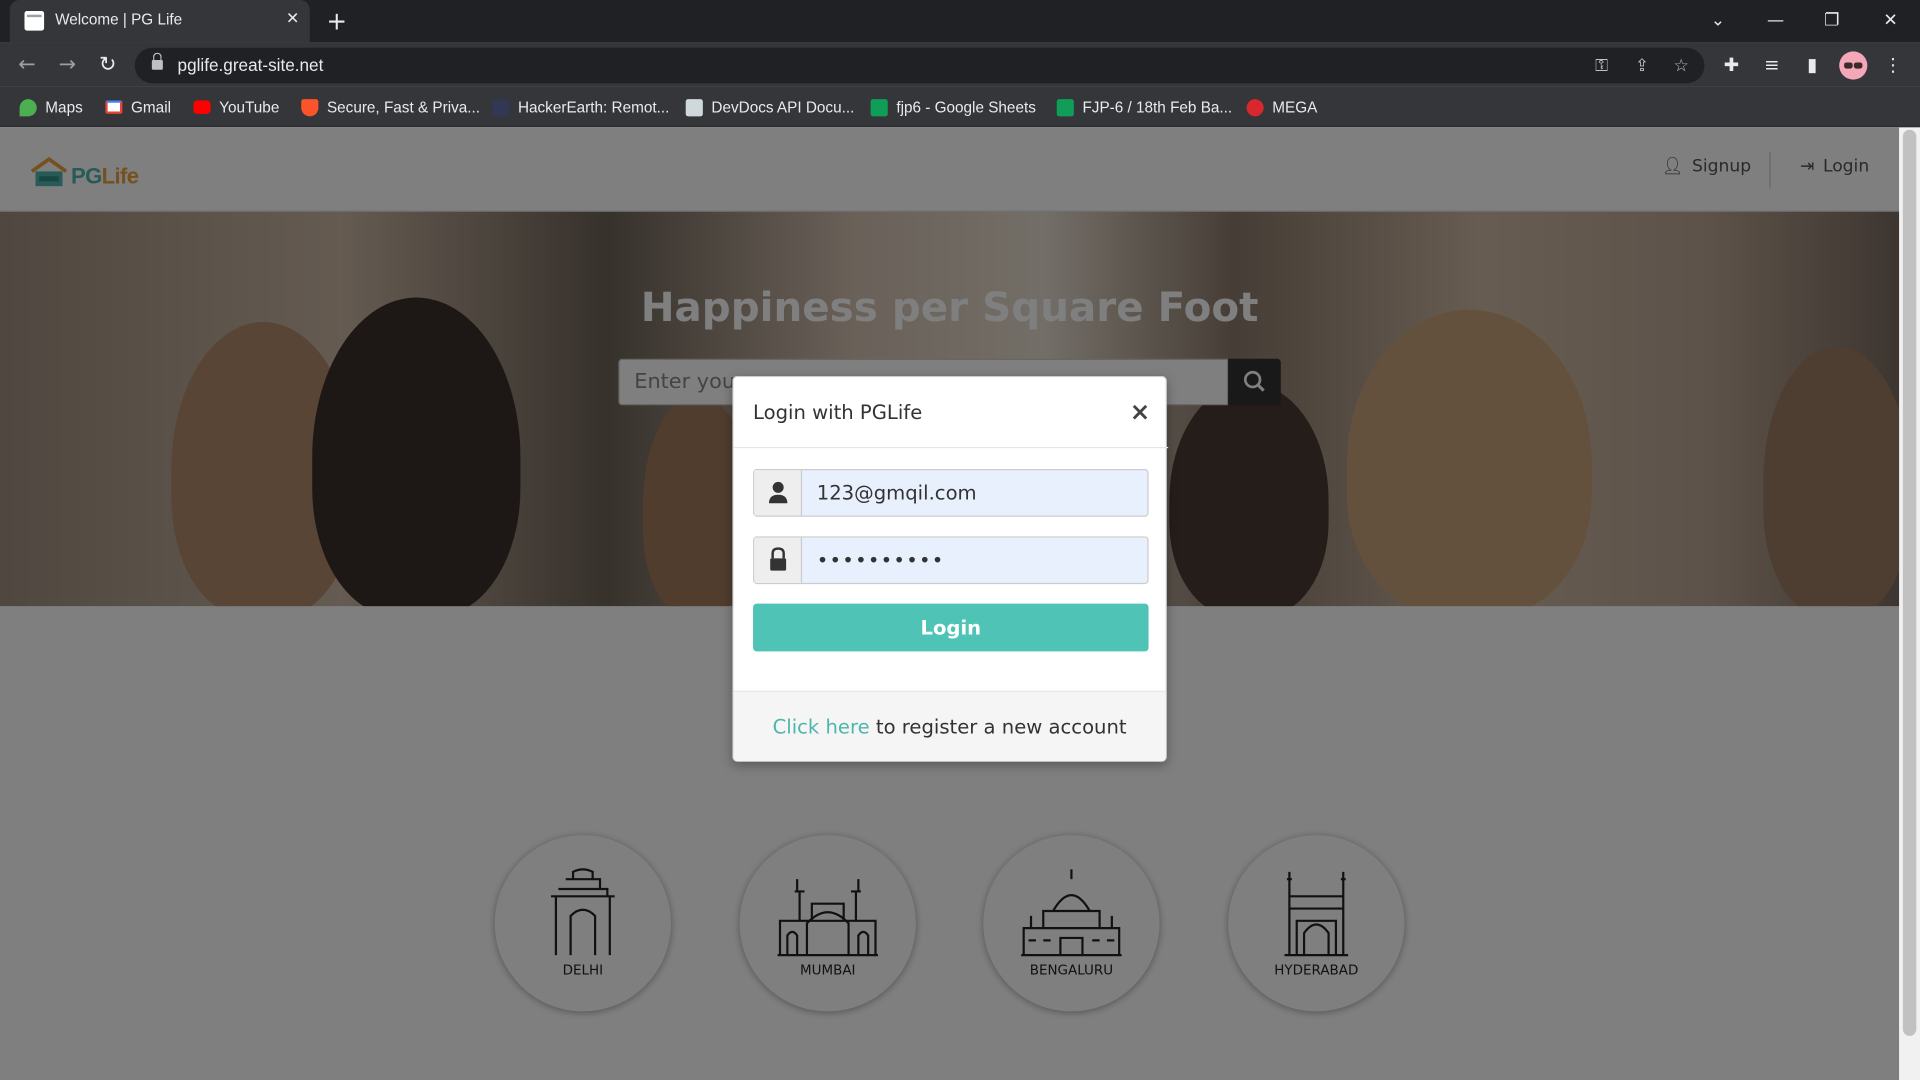 The image size is (1920, 1080). I want to click on address-bar: pglife.great-site.net ⚿ ⇪ ☆, so click(919, 65).